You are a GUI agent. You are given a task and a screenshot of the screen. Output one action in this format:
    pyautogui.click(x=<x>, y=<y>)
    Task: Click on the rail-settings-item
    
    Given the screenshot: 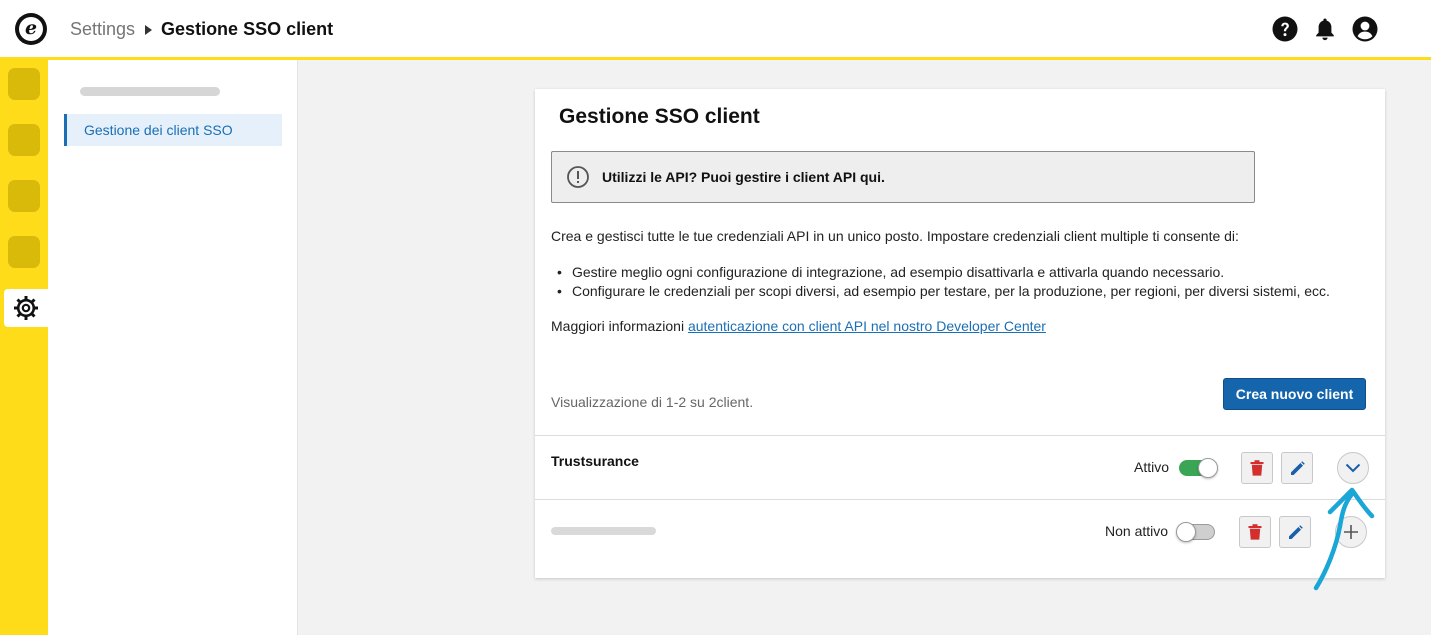 What is the action you would take?
    pyautogui.click(x=26, y=308)
    